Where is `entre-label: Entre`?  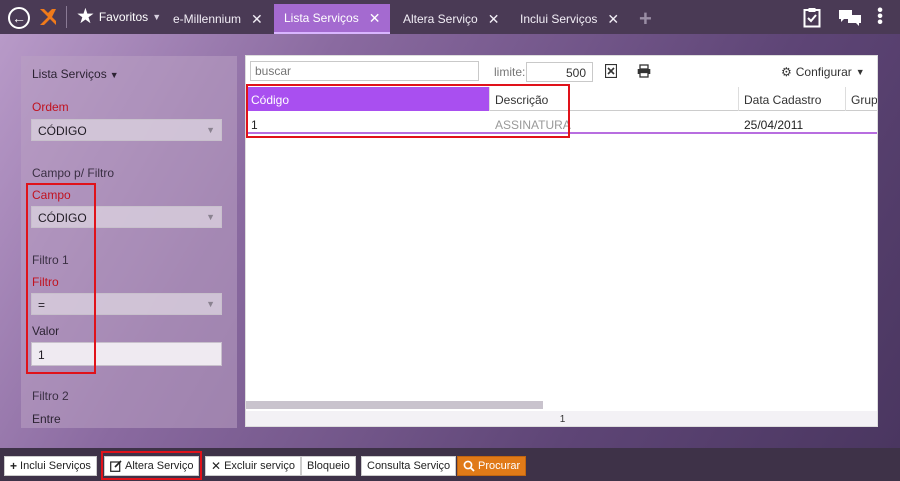
entre-label: Entre is located at coordinates (46, 419).